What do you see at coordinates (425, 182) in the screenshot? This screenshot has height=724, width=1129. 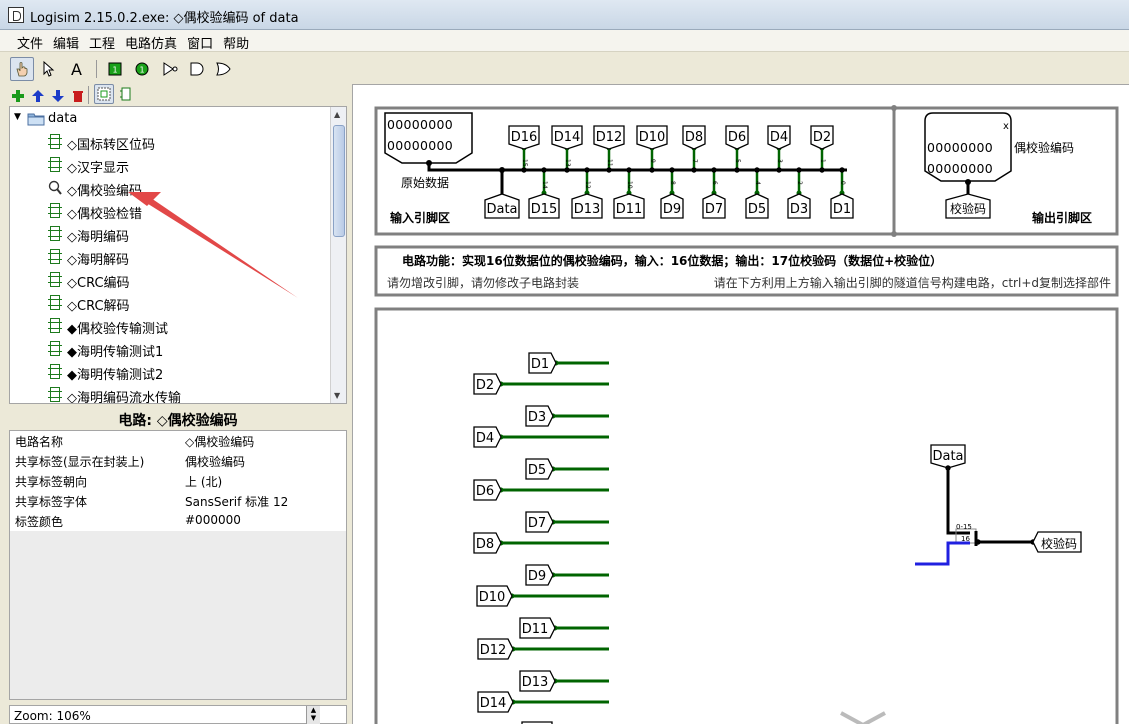 I see `raw-data-label: 原始数据` at bounding box center [425, 182].